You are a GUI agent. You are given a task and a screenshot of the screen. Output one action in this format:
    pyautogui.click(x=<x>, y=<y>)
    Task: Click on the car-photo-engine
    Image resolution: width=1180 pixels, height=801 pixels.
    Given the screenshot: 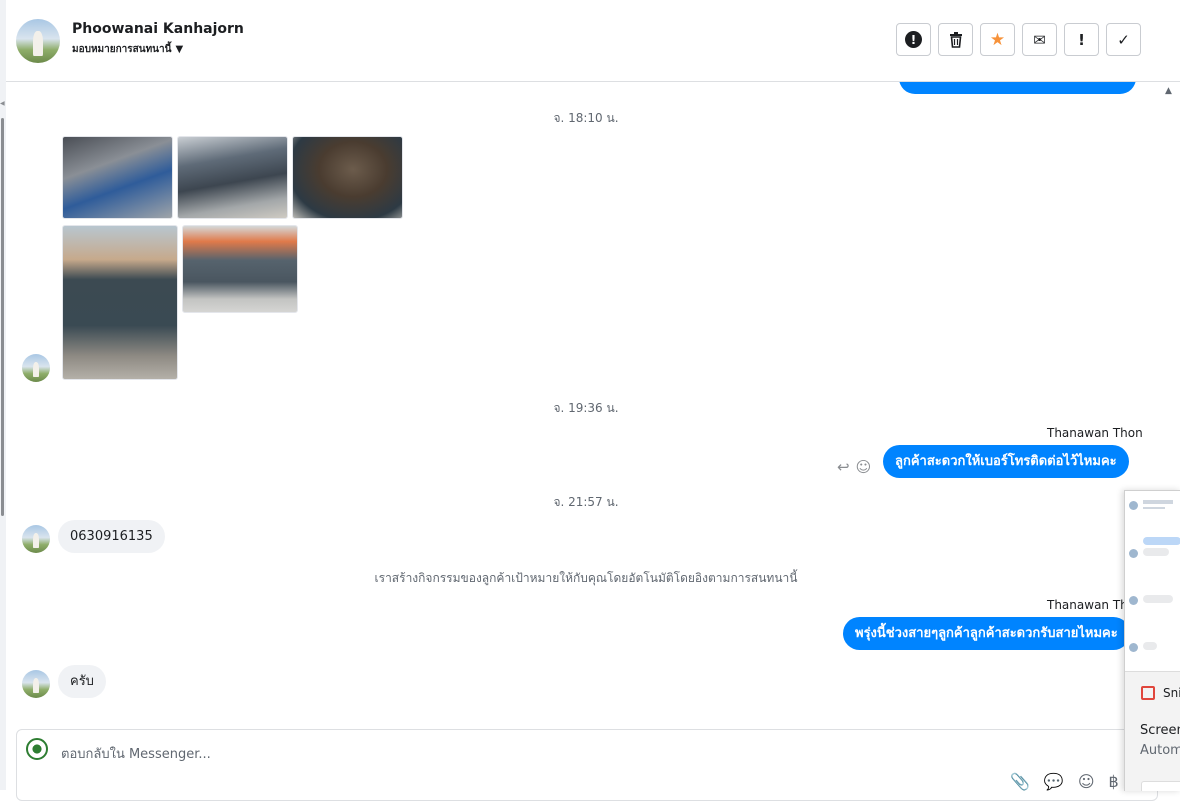 What is the action you would take?
    pyautogui.click(x=347, y=177)
    